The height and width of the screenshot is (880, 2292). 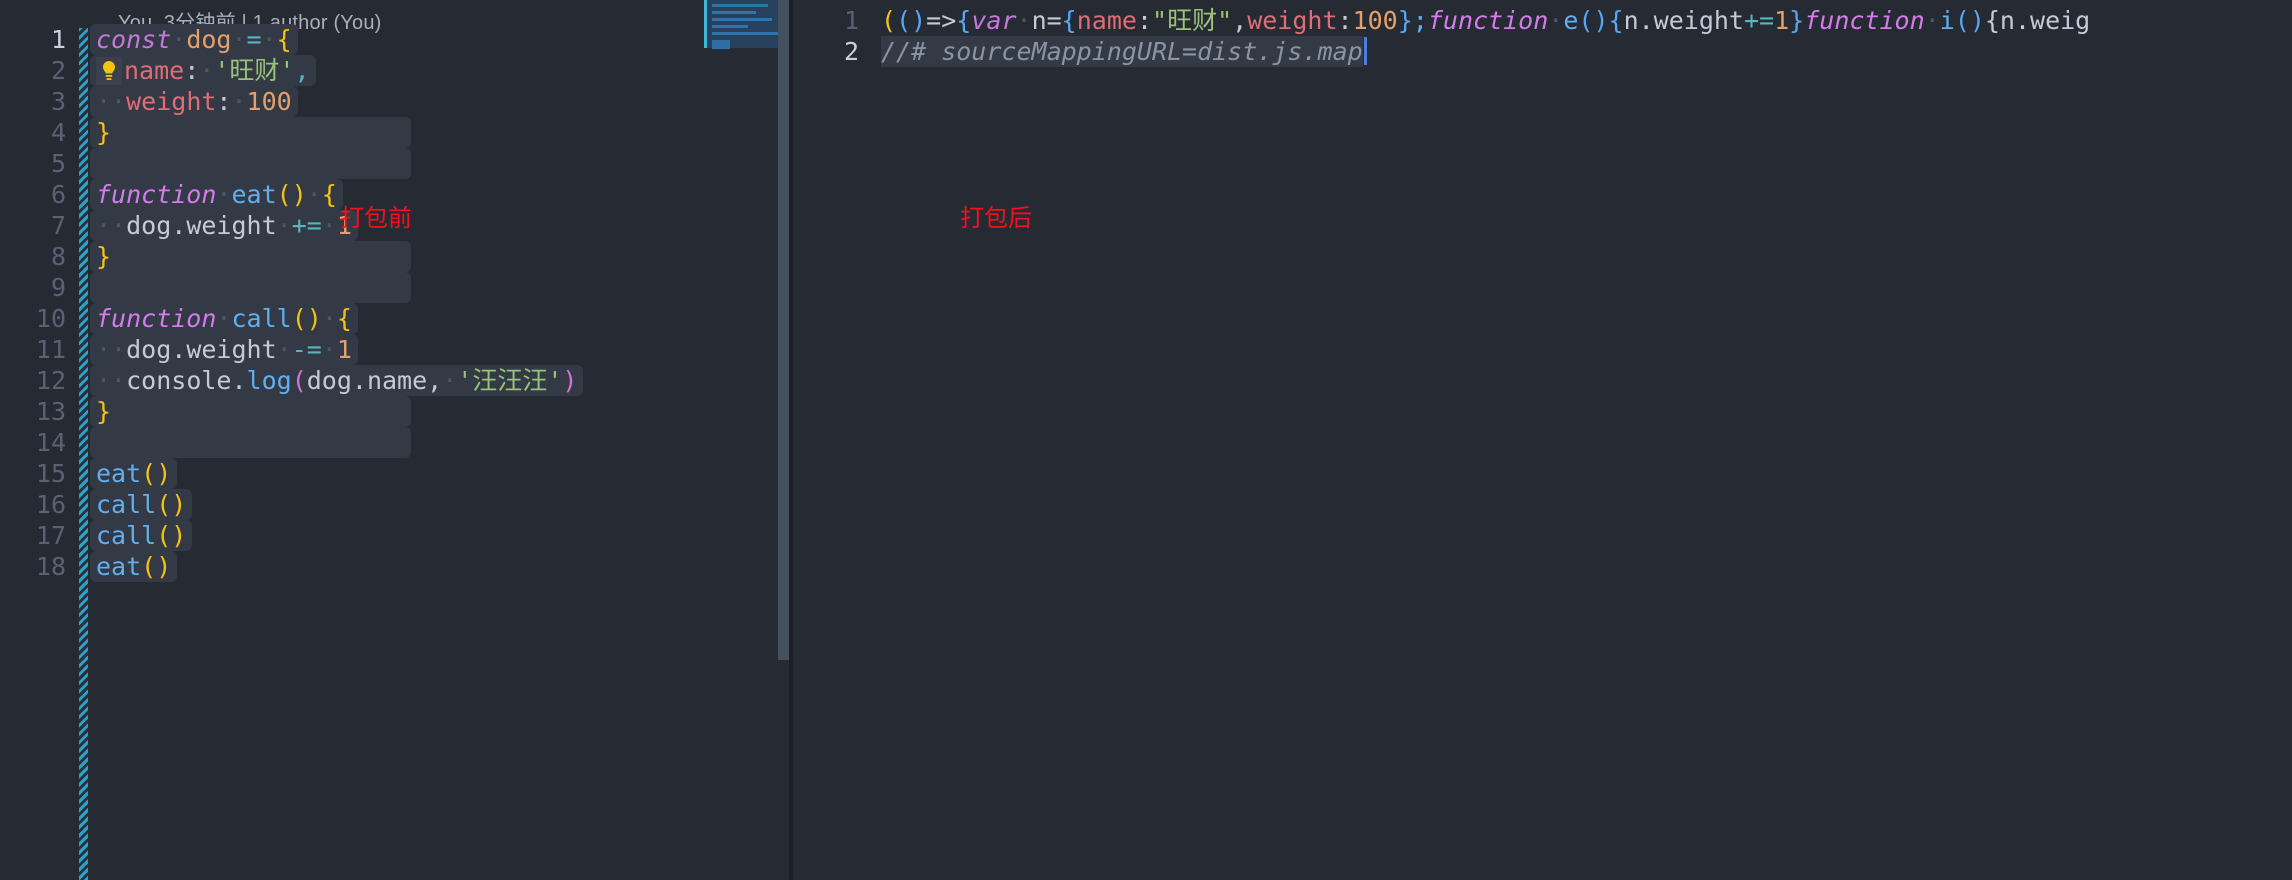 I want to click on token-log: log, so click(x=269, y=380).